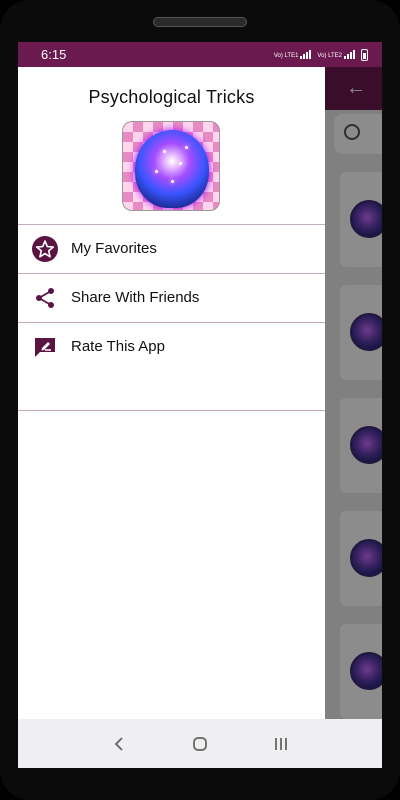 Image resolution: width=400 pixels, height=800 pixels. Describe the element at coordinates (281, 744) in the screenshot. I see `recents-nav-icon` at that location.